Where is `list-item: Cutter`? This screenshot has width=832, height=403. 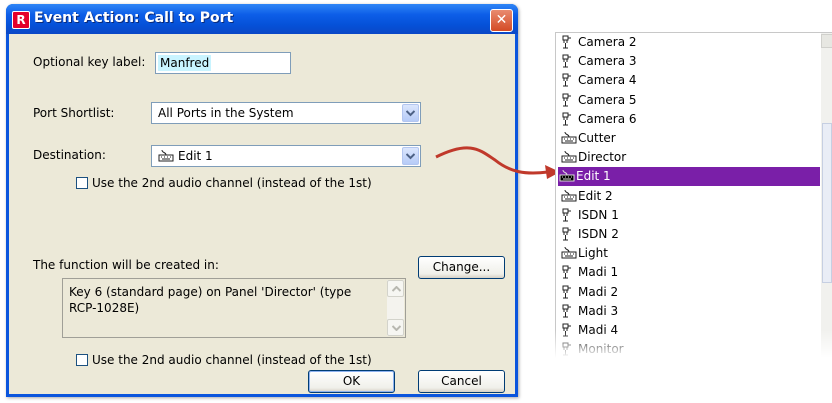
list-item: Cutter is located at coordinates (689, 138).